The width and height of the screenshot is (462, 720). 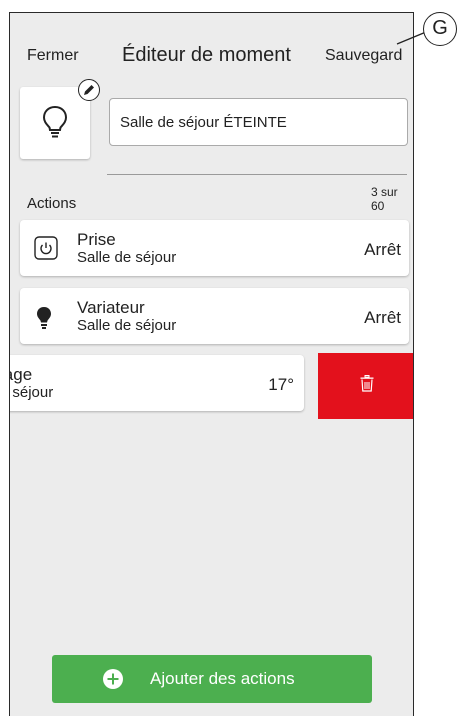 I want to click on callout-leader-line, so click(x=411, y=38).